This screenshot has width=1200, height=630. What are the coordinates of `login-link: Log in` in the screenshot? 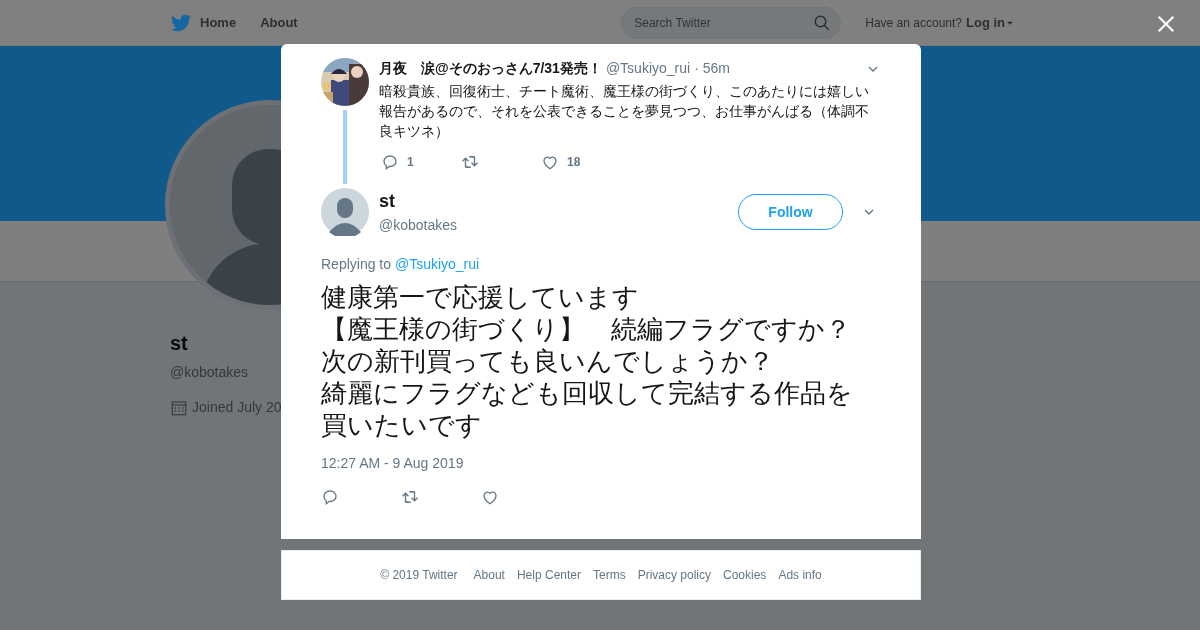 It's located at (990, 22).